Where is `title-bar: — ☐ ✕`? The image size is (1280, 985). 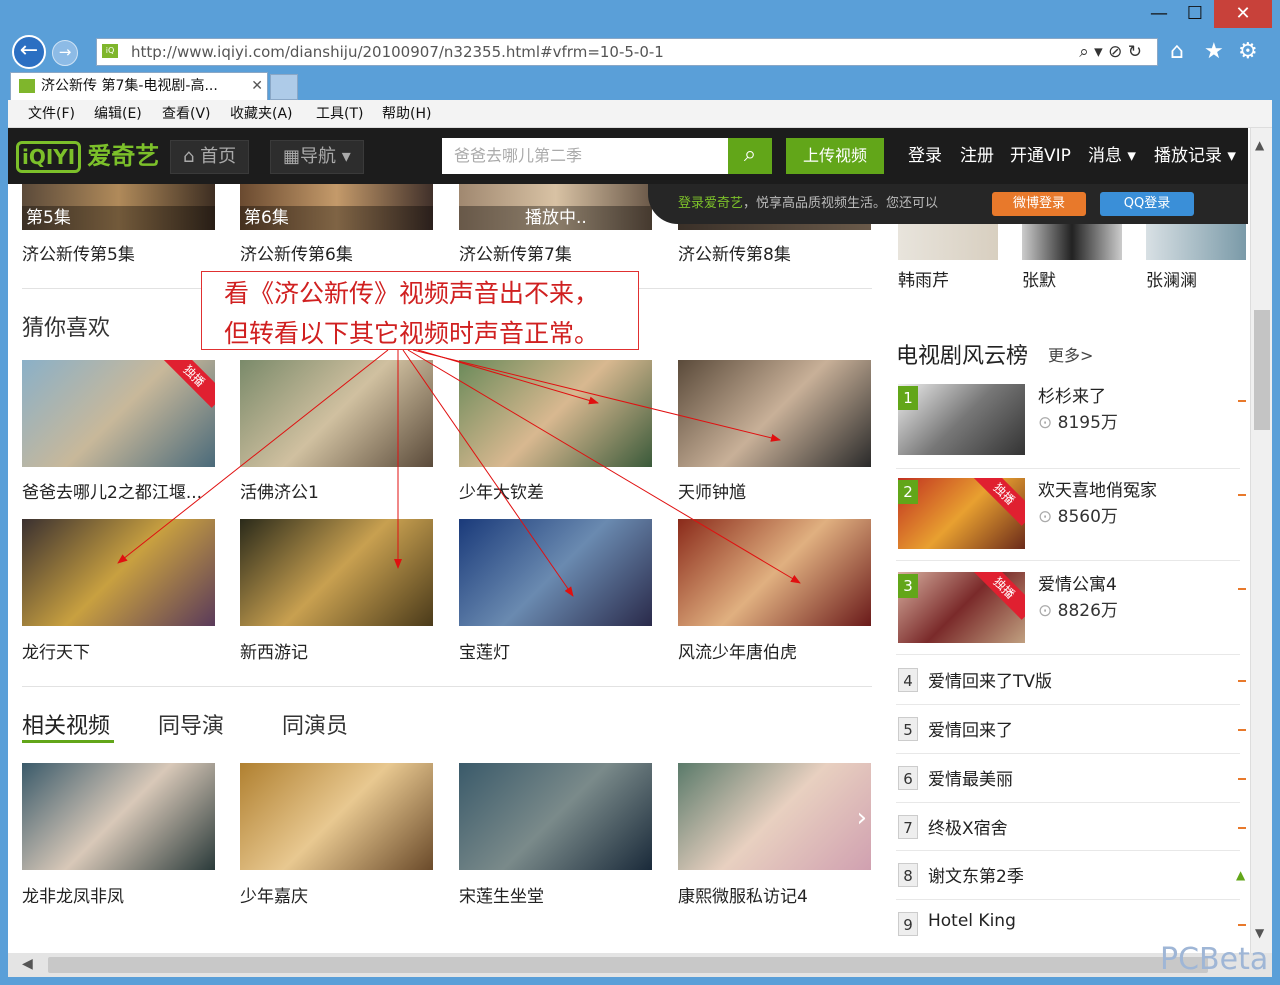 title-bar: — ☐ ✕ is located at coordinates (640, 16).